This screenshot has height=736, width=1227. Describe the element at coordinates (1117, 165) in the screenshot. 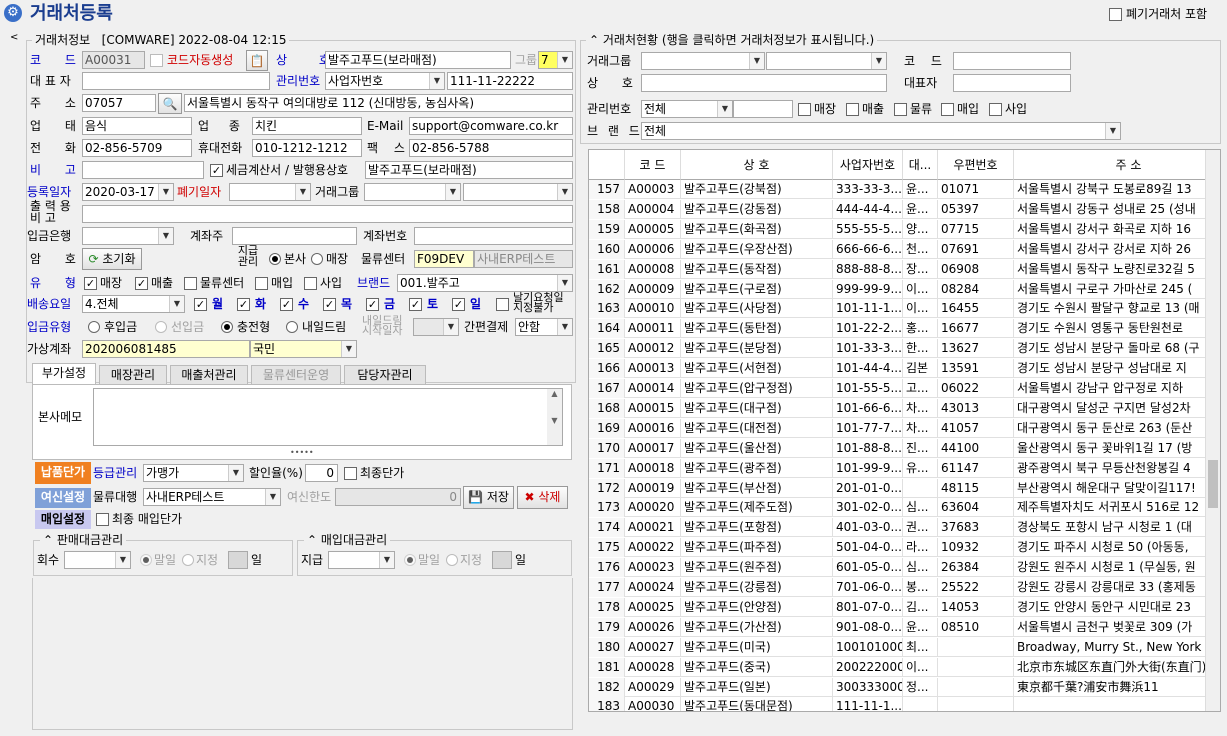

I see `column-header: 주 소` at that location.